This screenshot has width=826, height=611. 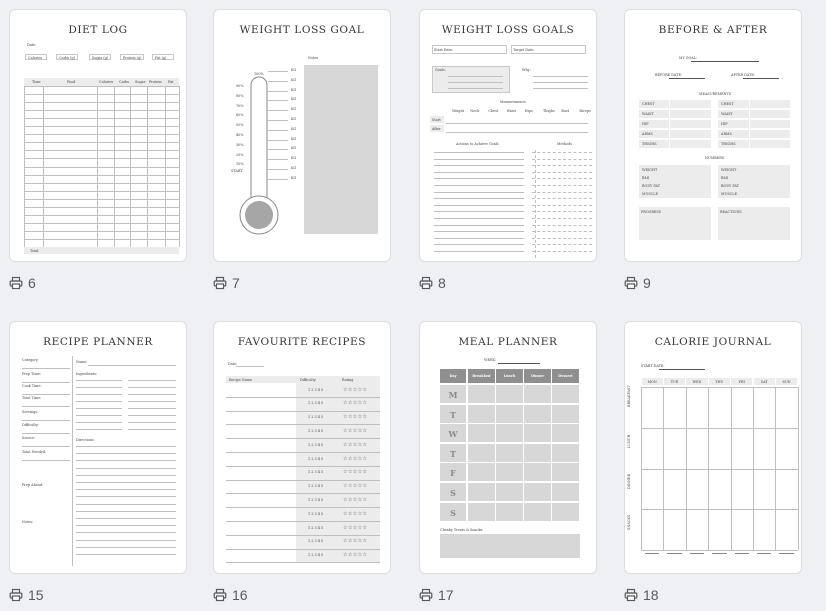 I want to click on page-number-6: 6, so click(x=22, y=283).